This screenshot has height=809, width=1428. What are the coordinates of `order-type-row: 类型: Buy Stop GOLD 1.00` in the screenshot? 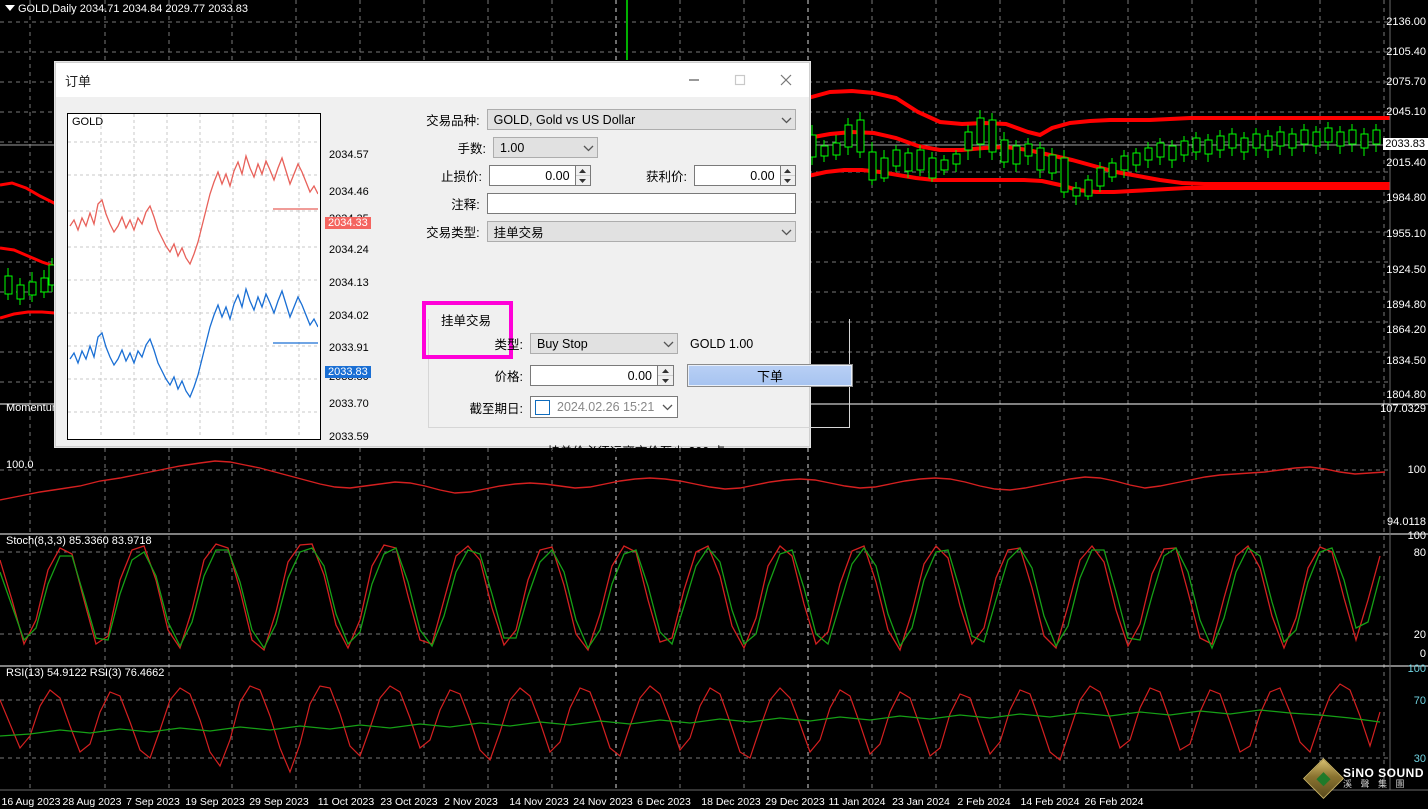 It's located at (608, 343).